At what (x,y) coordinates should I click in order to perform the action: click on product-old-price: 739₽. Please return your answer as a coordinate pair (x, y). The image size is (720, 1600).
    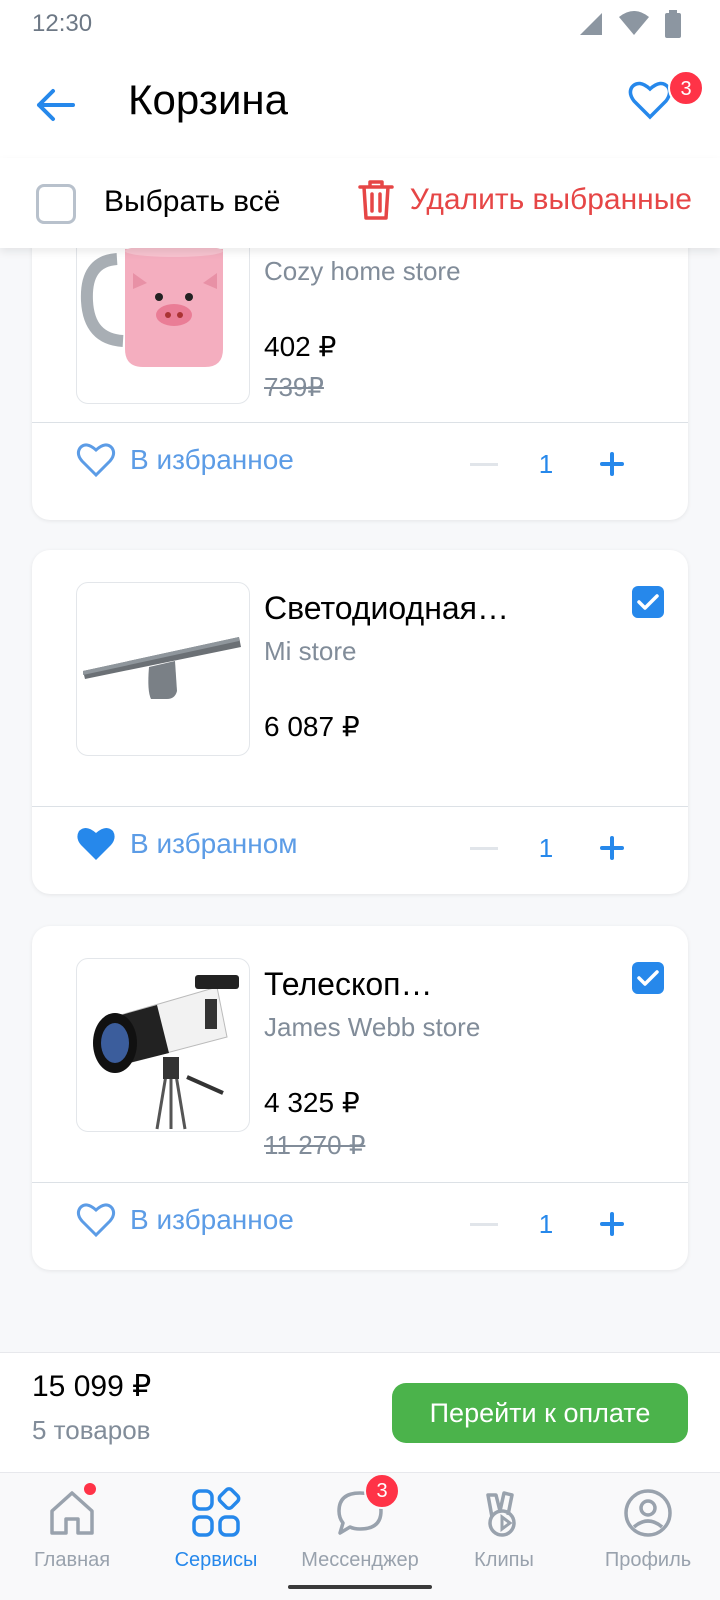
    Looking at the image, I should click on (294, 387).